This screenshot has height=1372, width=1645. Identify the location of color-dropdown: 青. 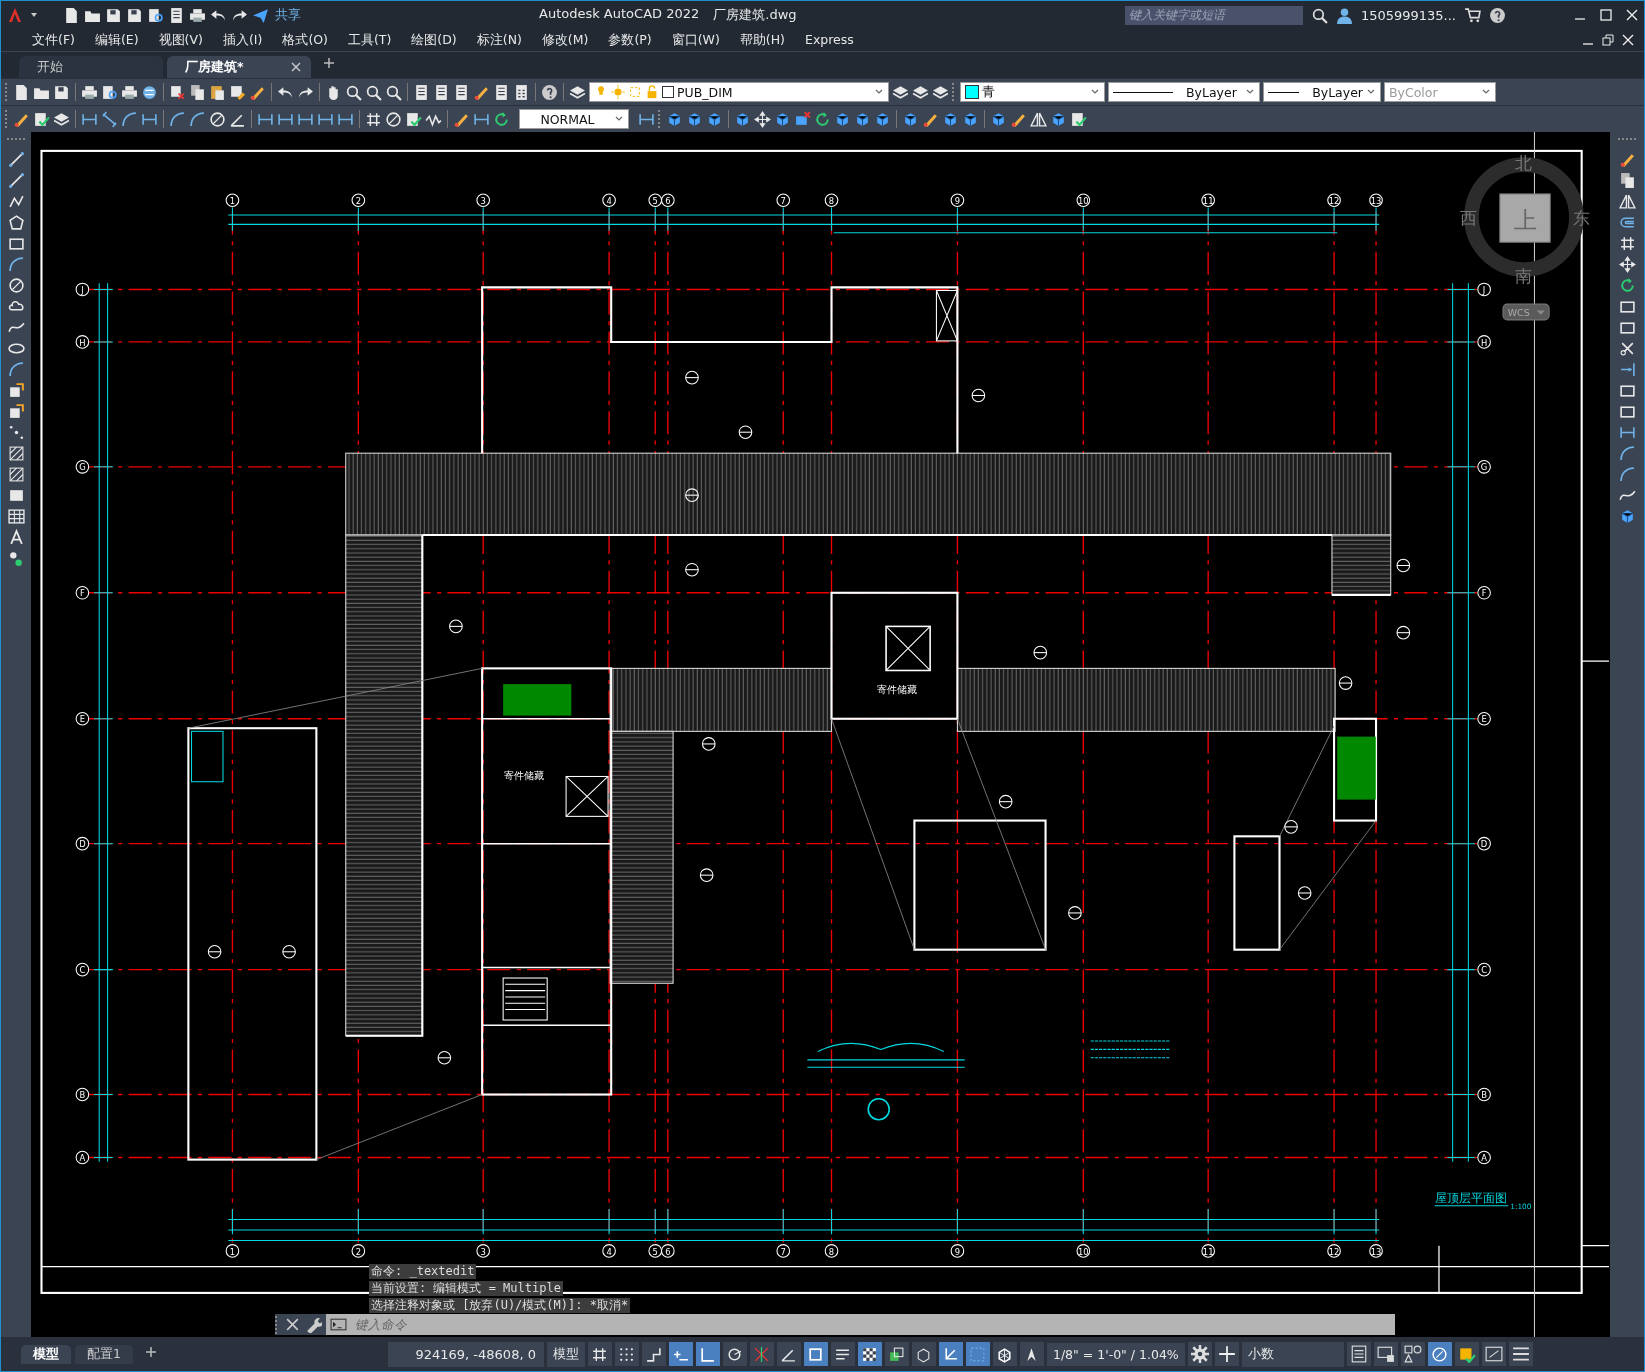
(1032, 92).